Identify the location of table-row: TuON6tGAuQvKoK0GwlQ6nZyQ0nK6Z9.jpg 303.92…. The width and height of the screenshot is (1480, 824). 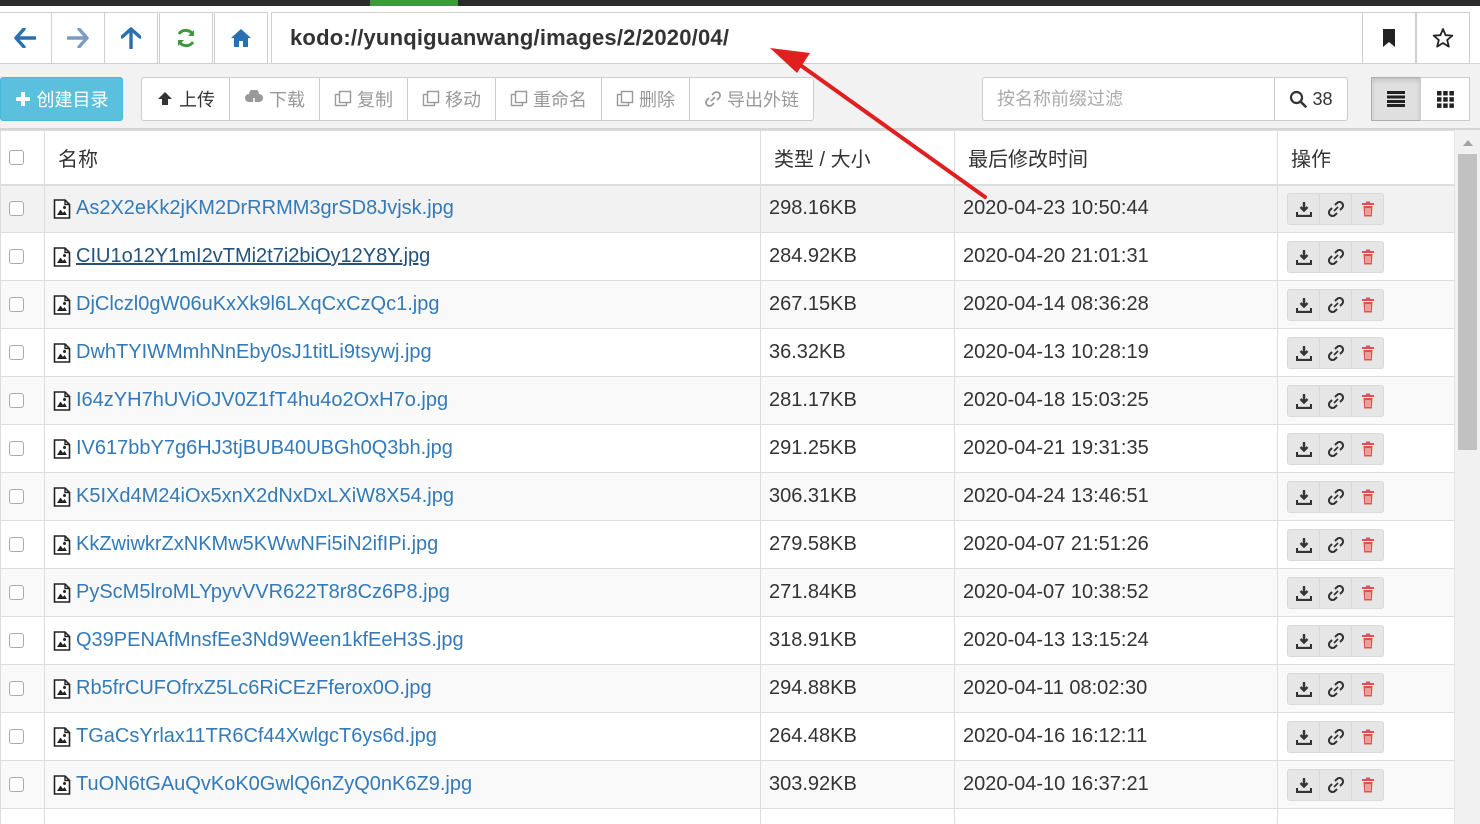
(727, 784).